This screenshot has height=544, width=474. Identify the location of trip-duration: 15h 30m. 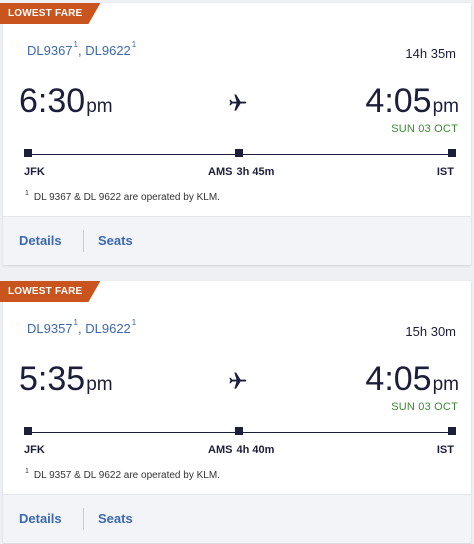
(430, 331).